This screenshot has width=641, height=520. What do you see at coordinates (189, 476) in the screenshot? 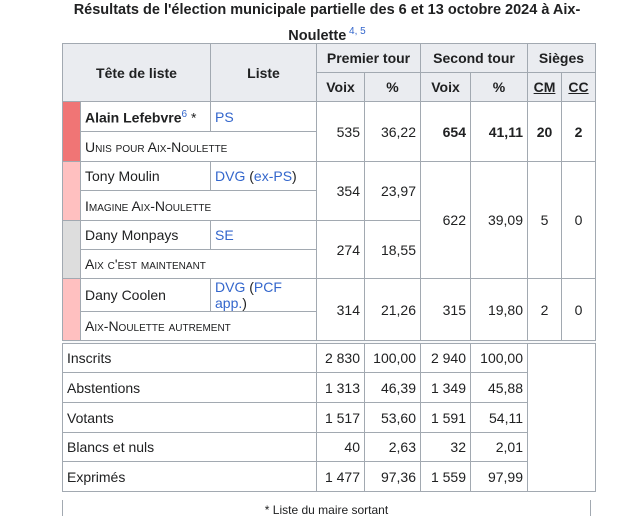
I see `stats-label: Exprimés` at bounding box center [189, 476].